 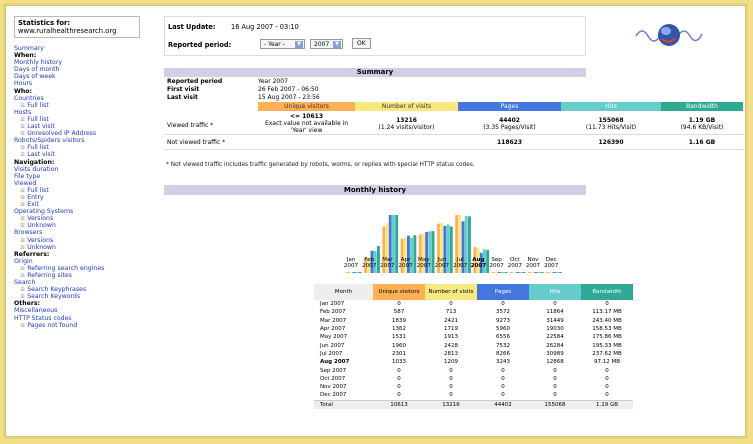 What do you see at coordinates (361, 43) in the screenshot?
I see `ok-button: OK` at bounding box center [361, 43].